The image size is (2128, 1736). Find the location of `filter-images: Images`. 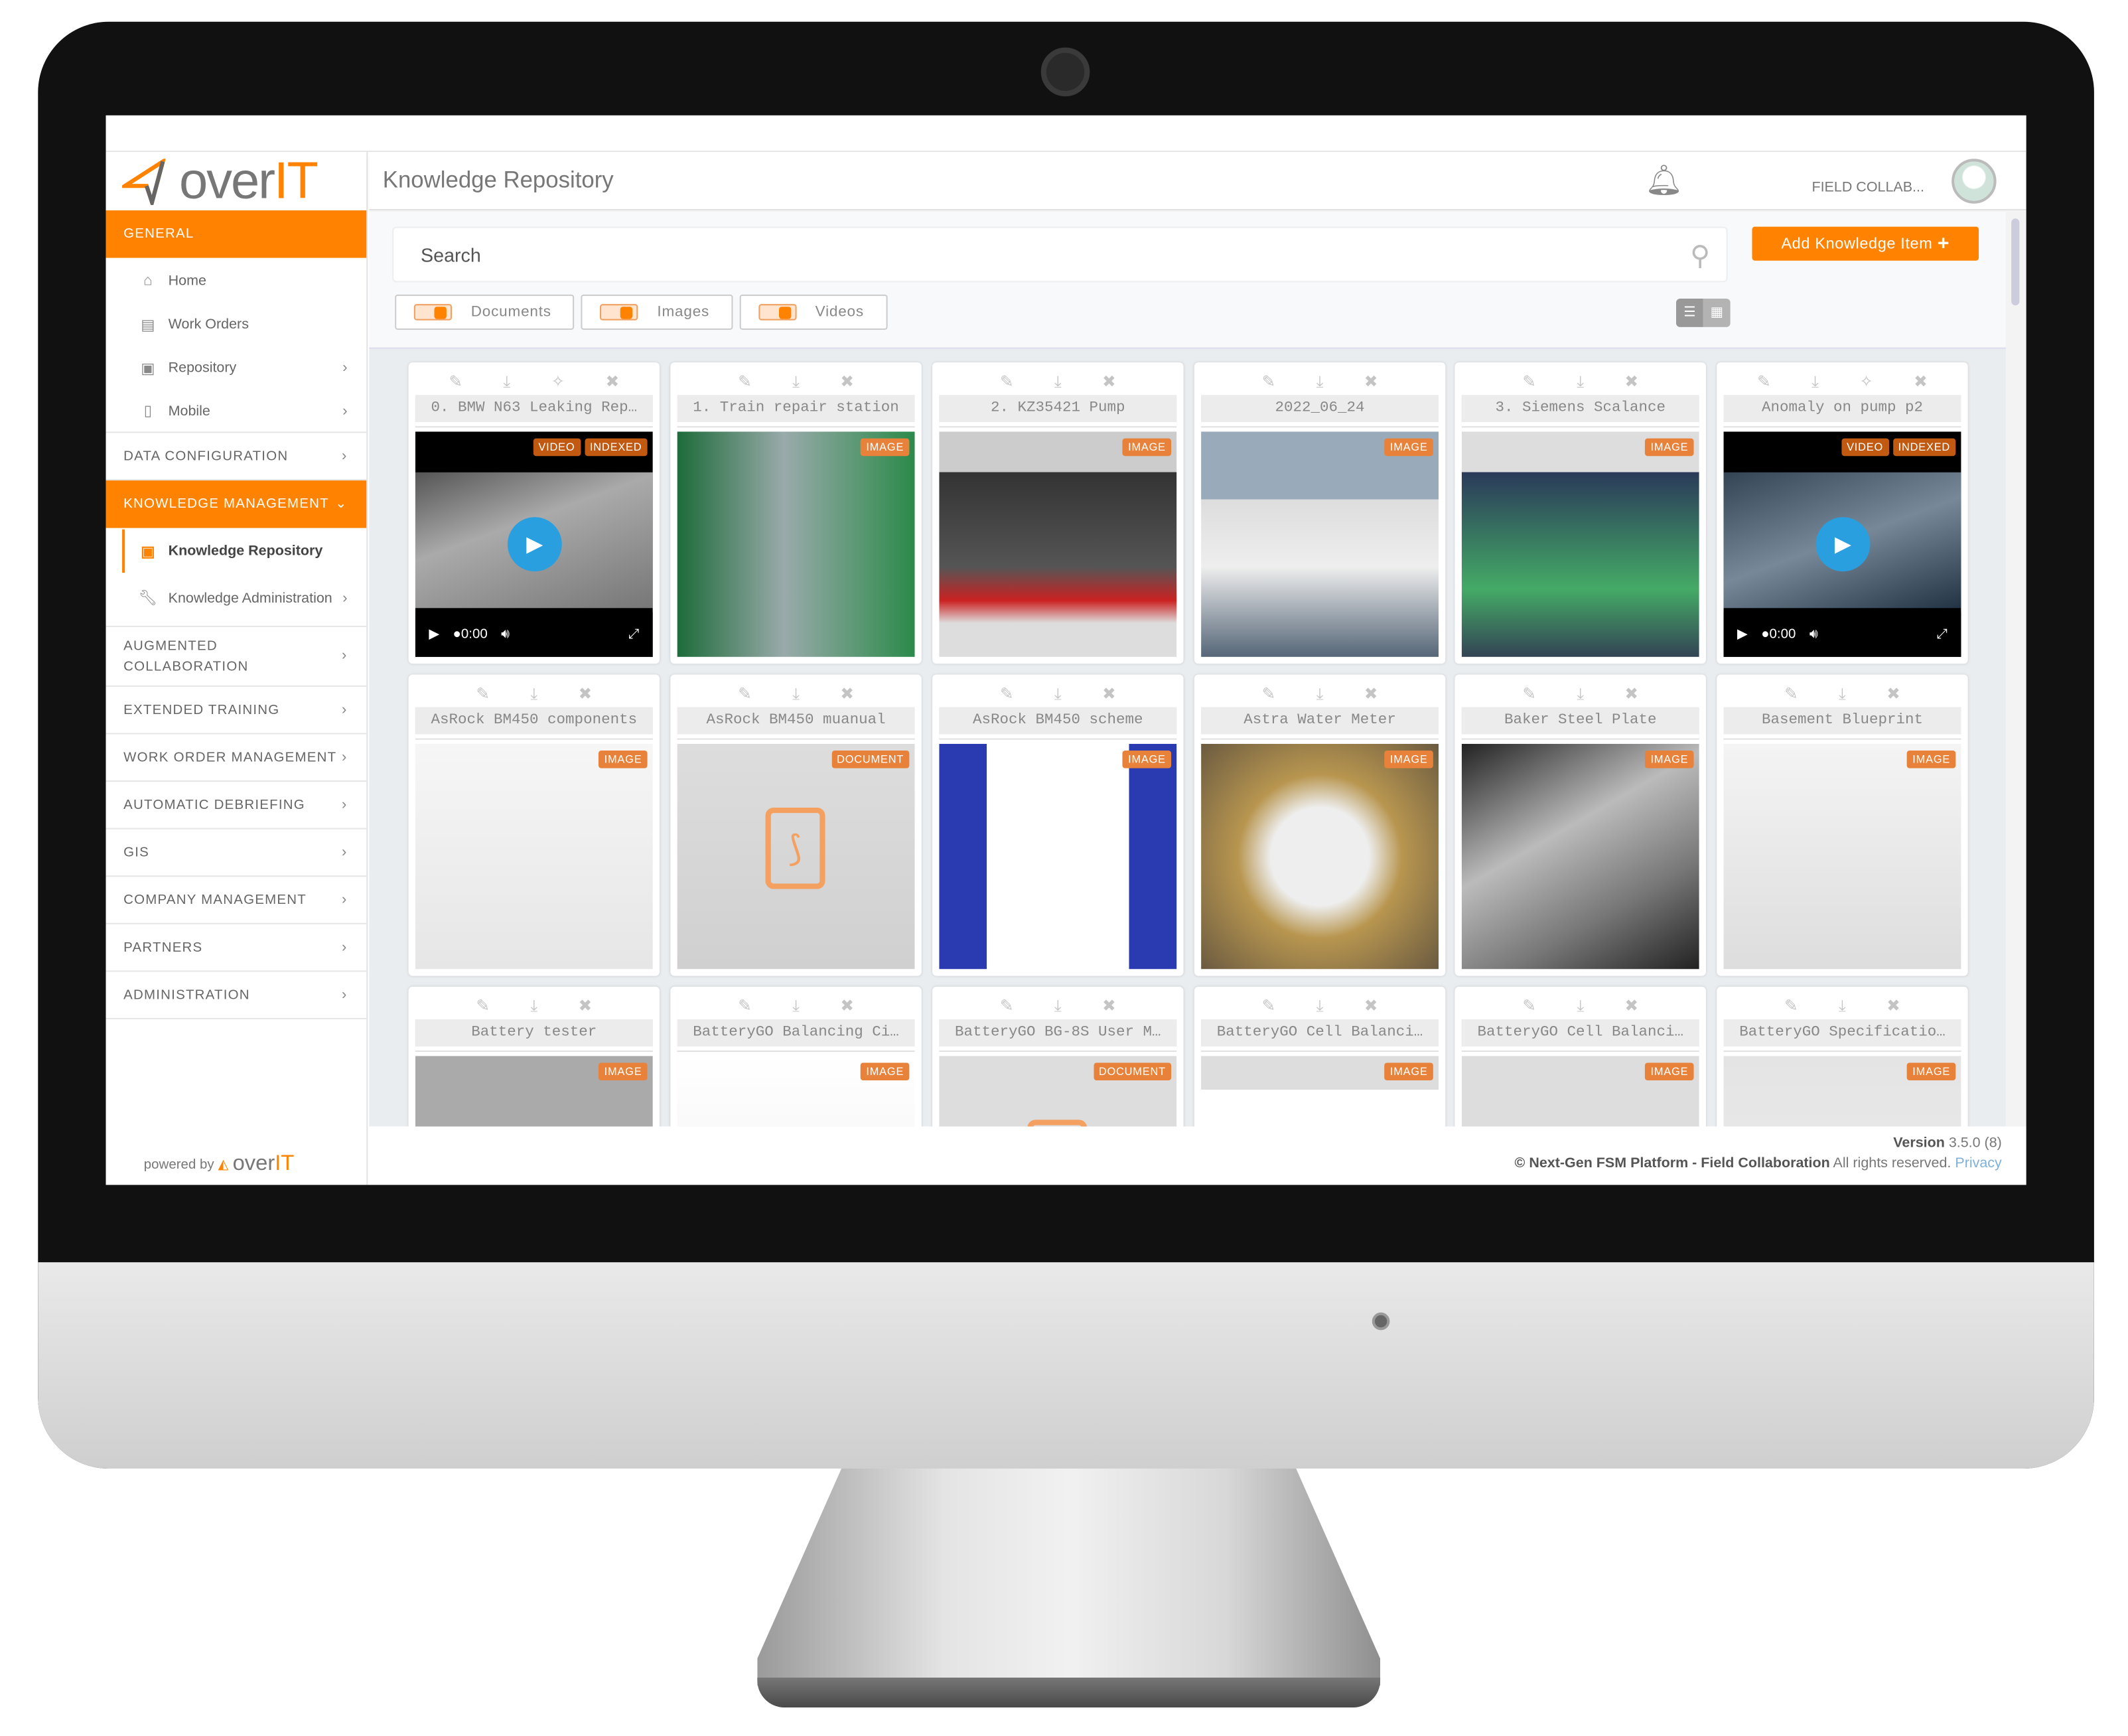

filter-images: Images is located at coordinates (657, 312).